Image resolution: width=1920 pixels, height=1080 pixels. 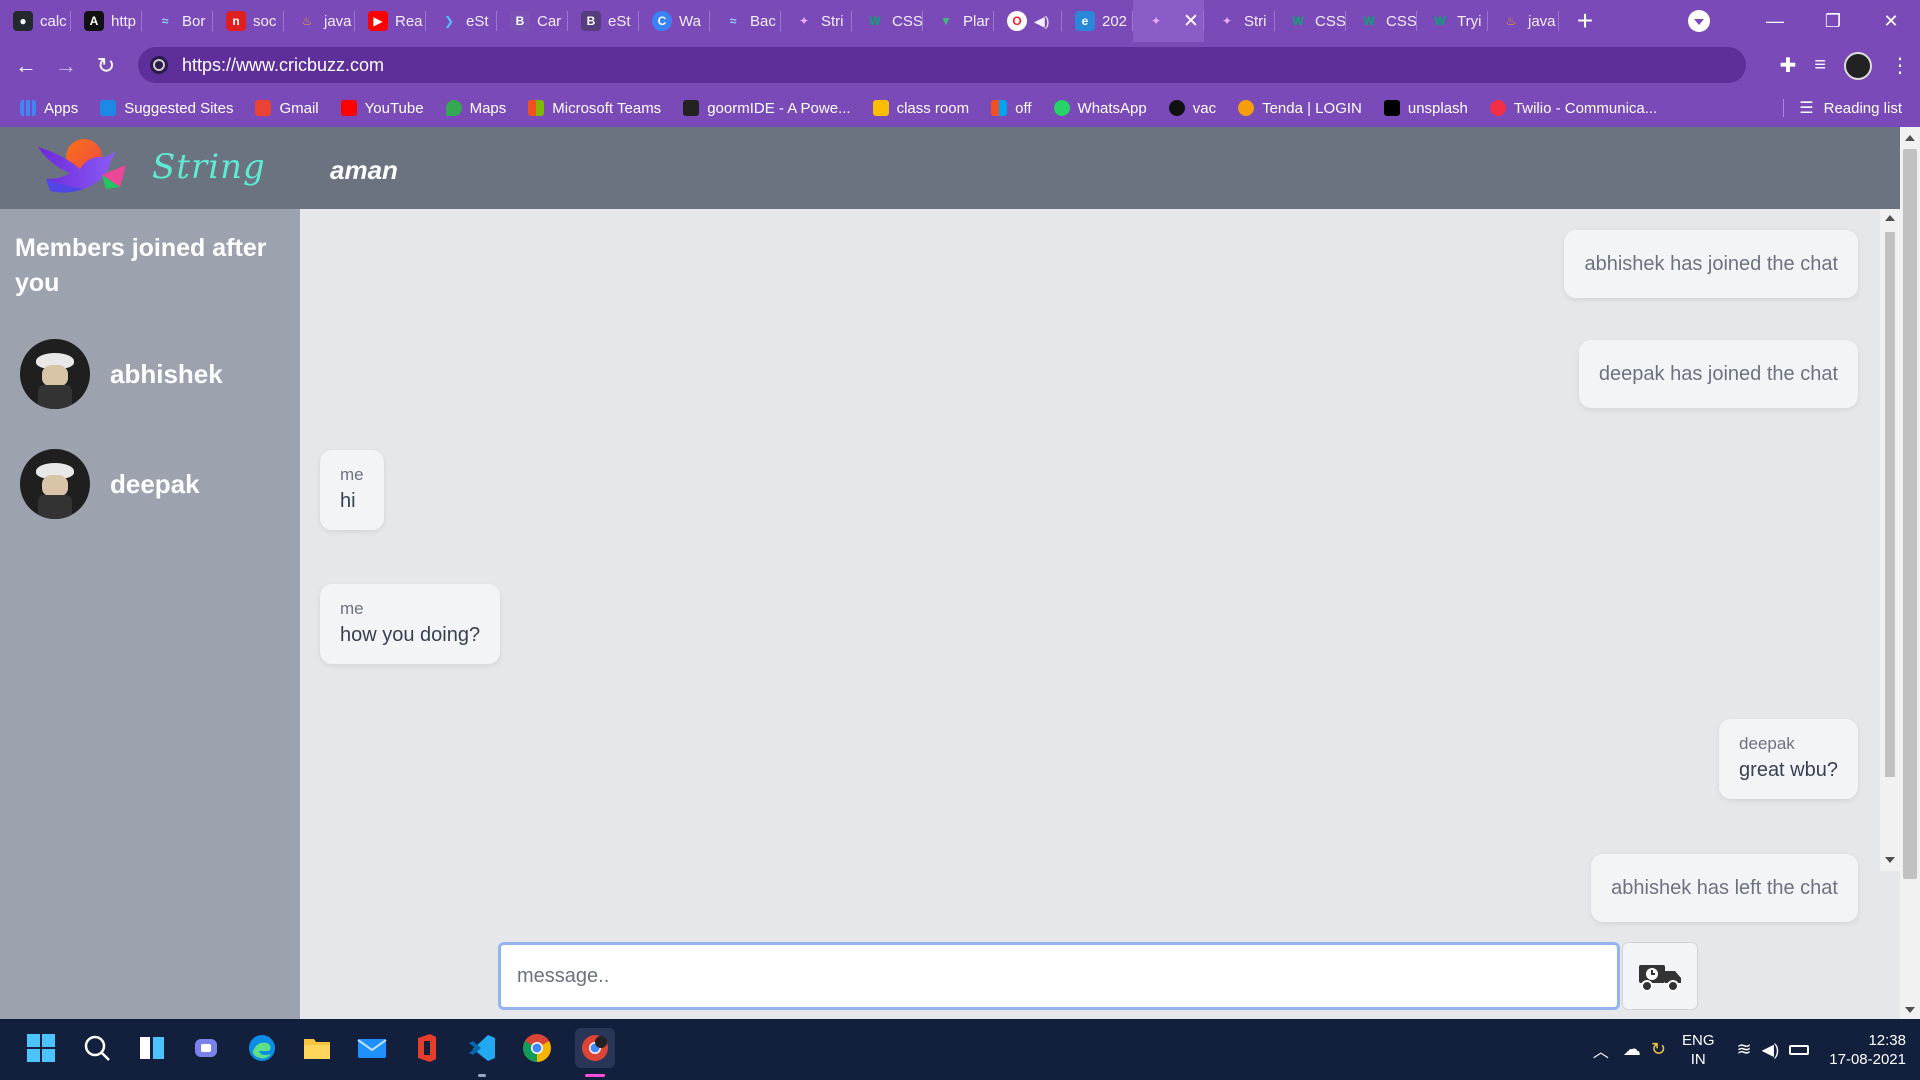 I want to click on chrome-profile-icon, so click(x=595, y=1048).